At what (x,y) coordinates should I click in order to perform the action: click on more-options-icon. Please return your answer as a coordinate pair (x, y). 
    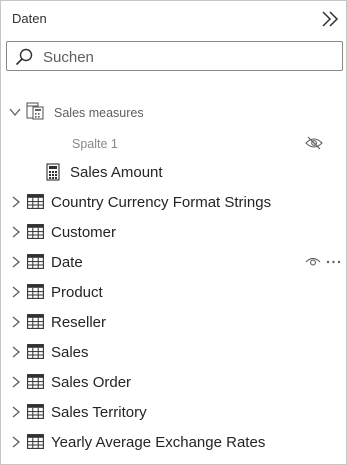
    Looking at the image, I should click on (333, 262).